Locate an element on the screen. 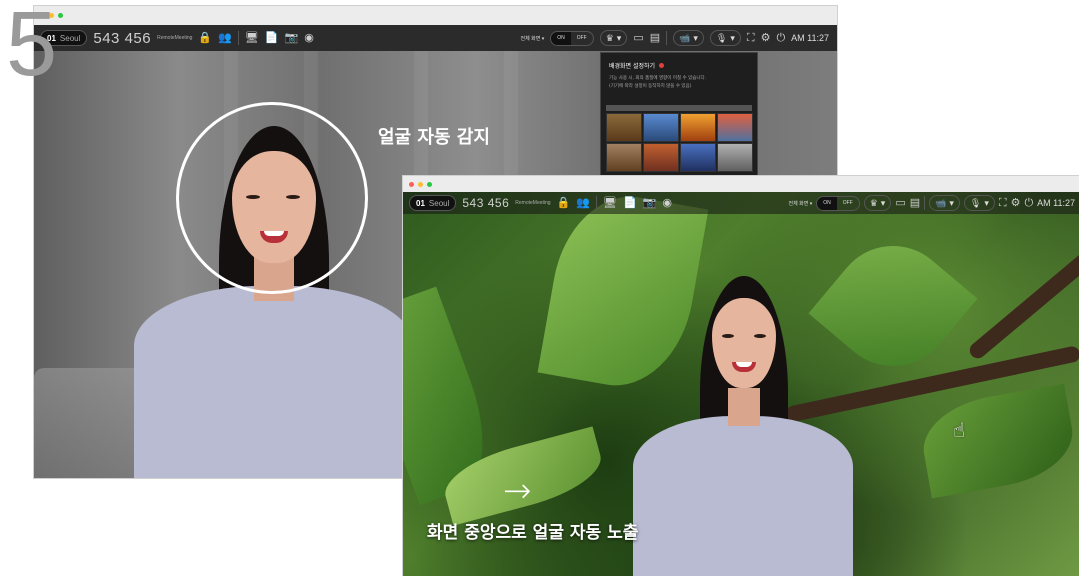  thumbnail-strip is located at coordinates (679, 108).